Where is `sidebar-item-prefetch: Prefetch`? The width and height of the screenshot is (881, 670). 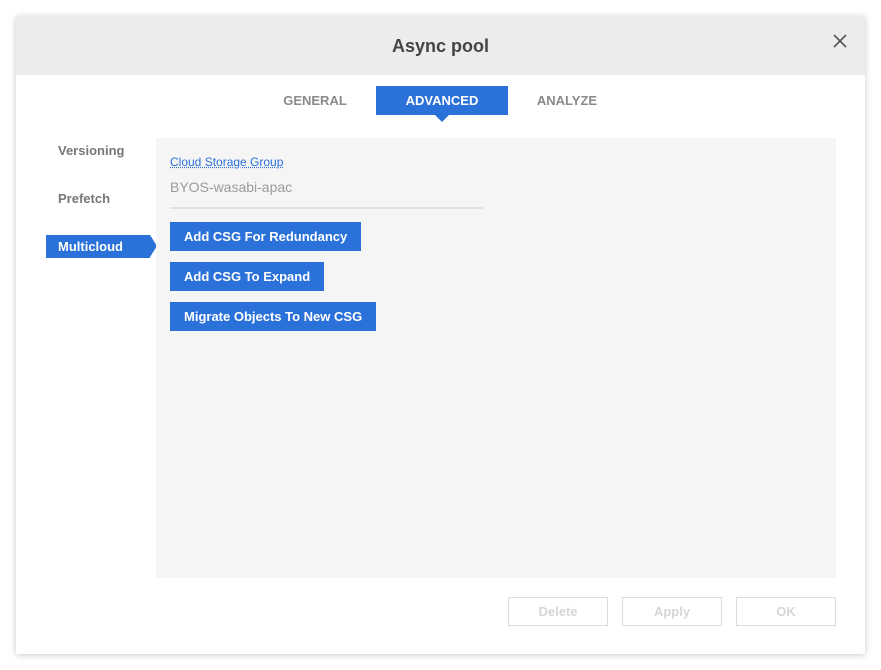
sidebar-item-prefetch: Prefetch is located at coordinates (98, 198).